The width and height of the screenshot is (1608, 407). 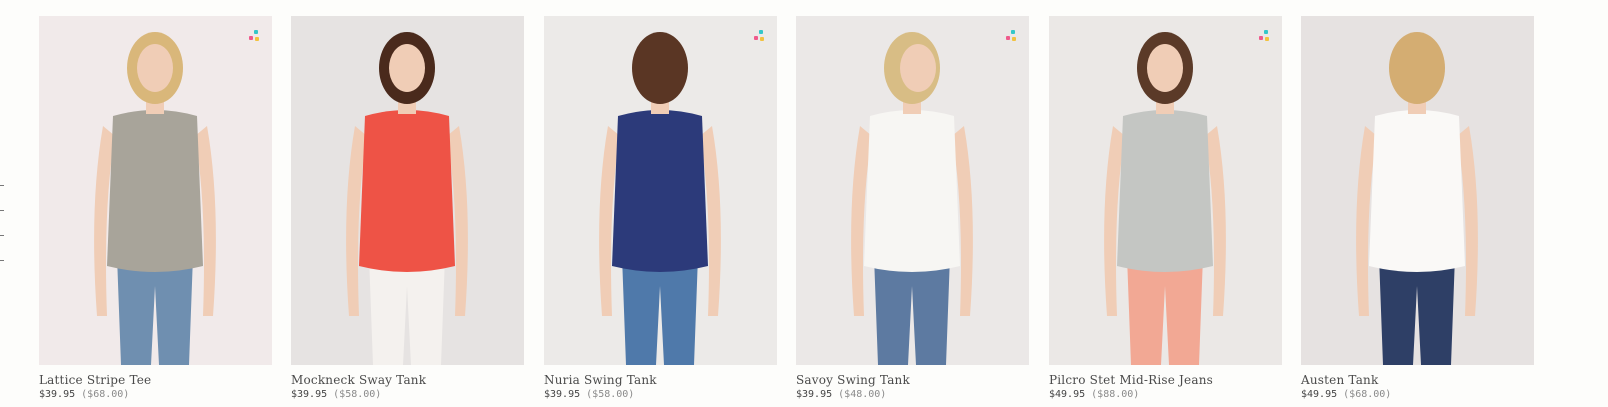 I want to click on product-card: Nuria Swing Tank $39.95 ($58.00), so click(x=660, y=208).